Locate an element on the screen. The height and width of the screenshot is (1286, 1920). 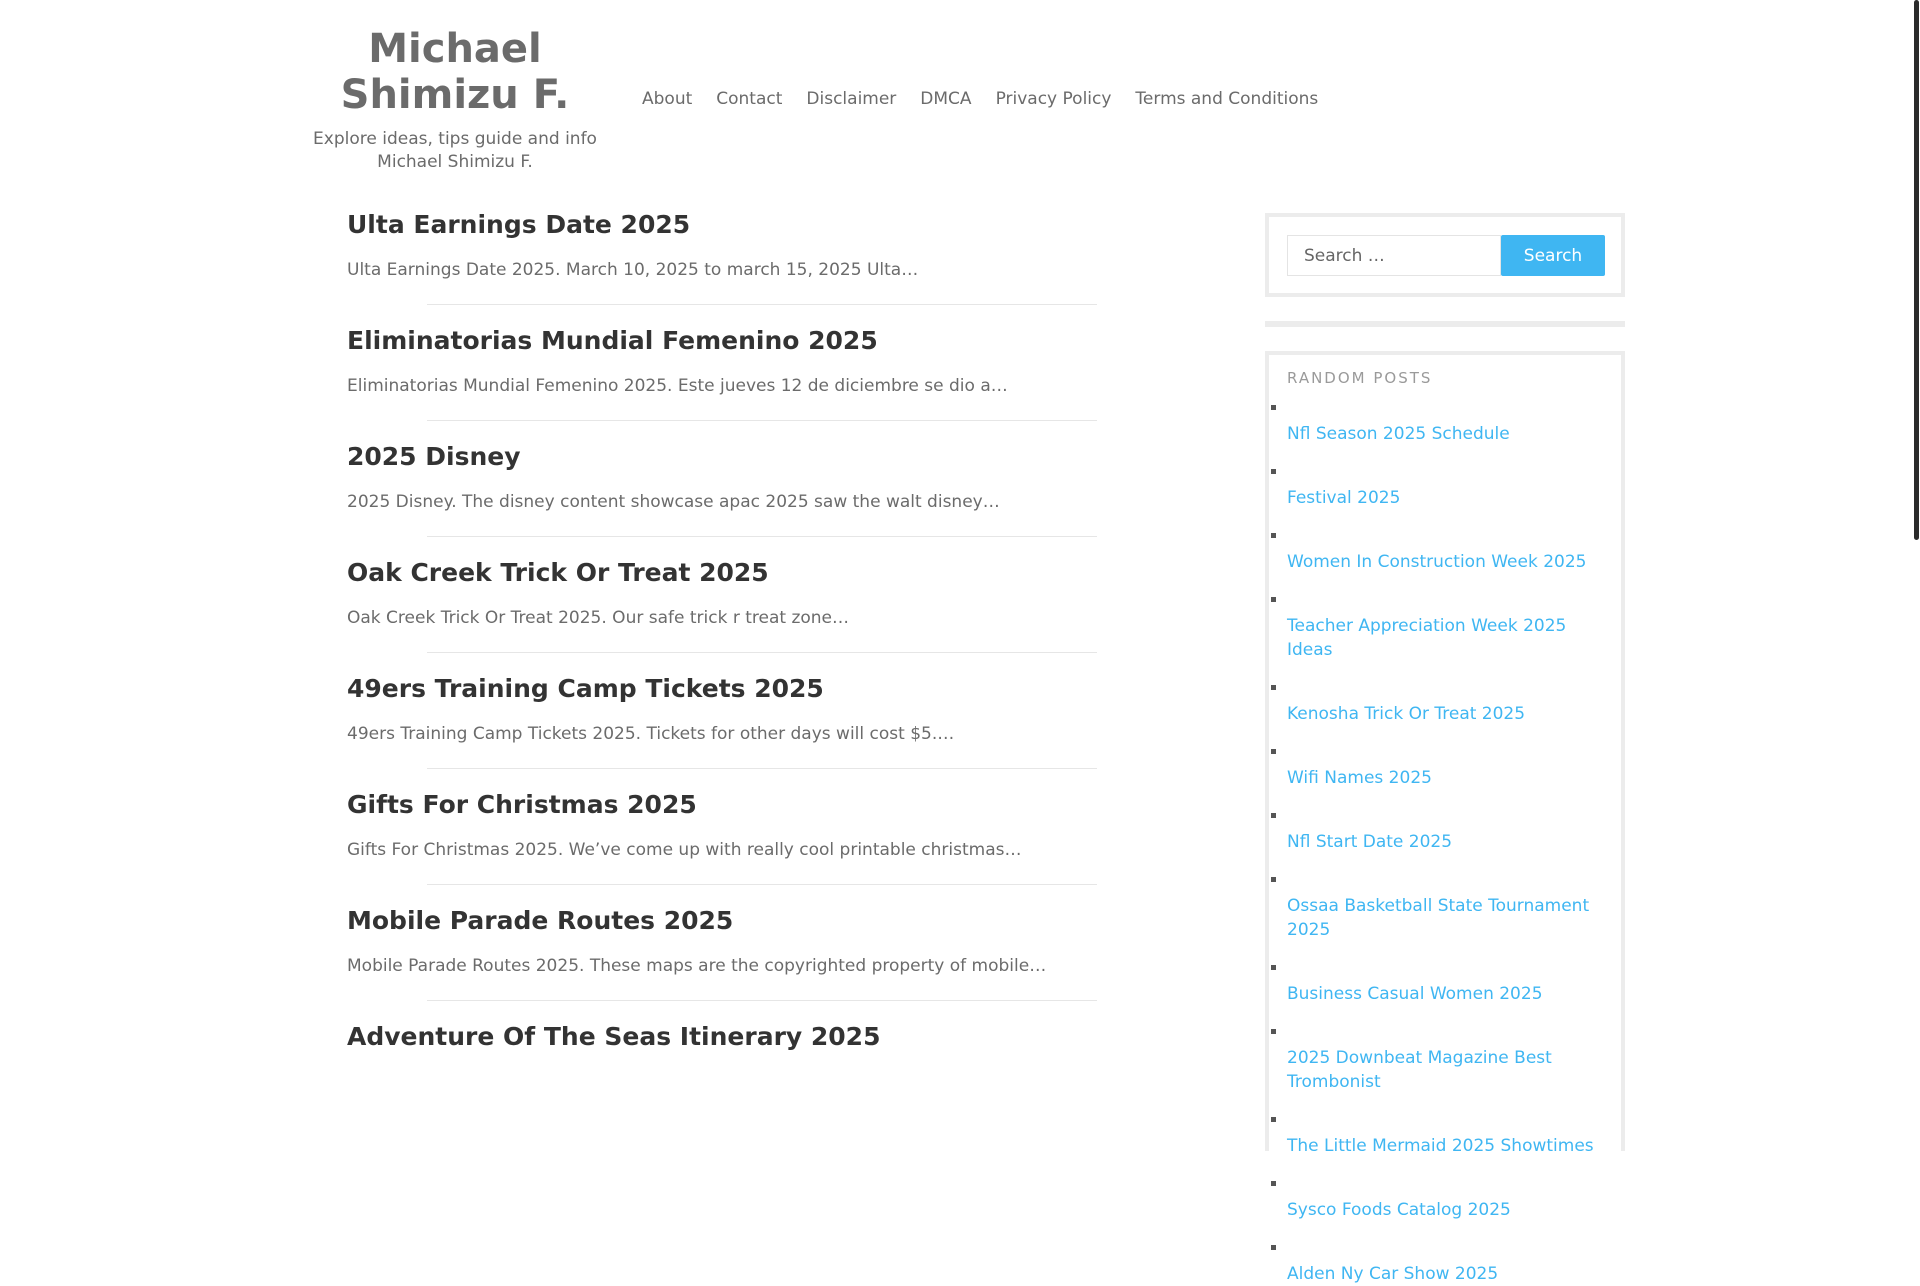
random-post-link: Festival 2025 is located at coordinates (1447, 491).